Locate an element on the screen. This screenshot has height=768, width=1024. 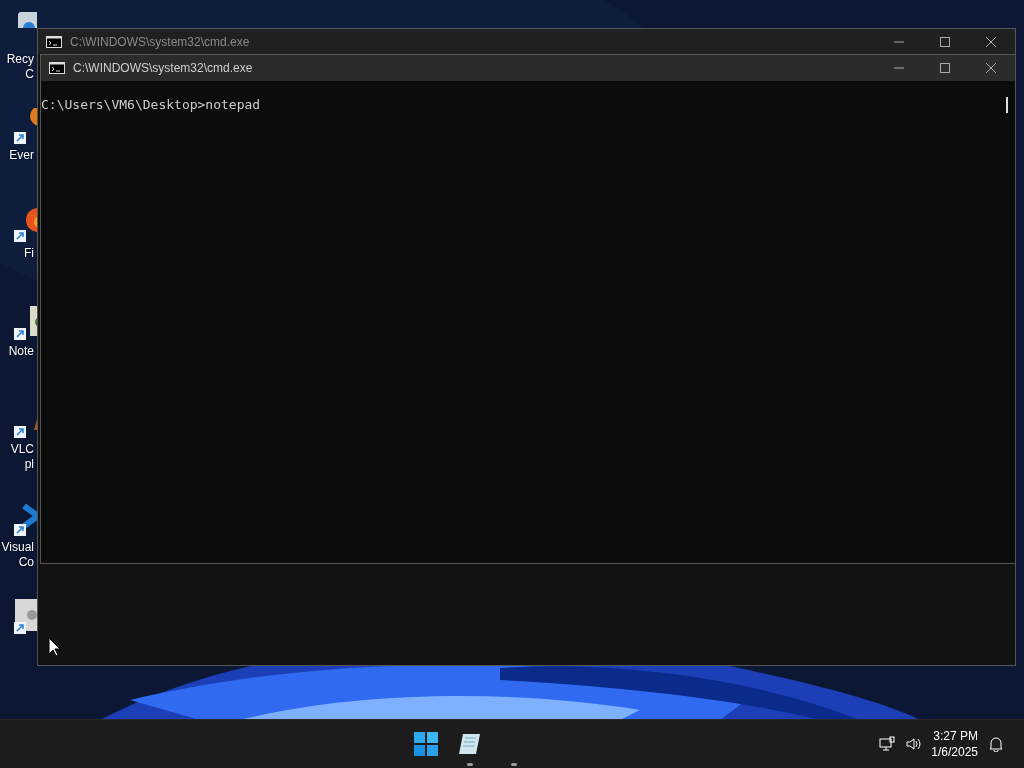
clock-time: 3:27 PM is located at coordinates (955, 736).